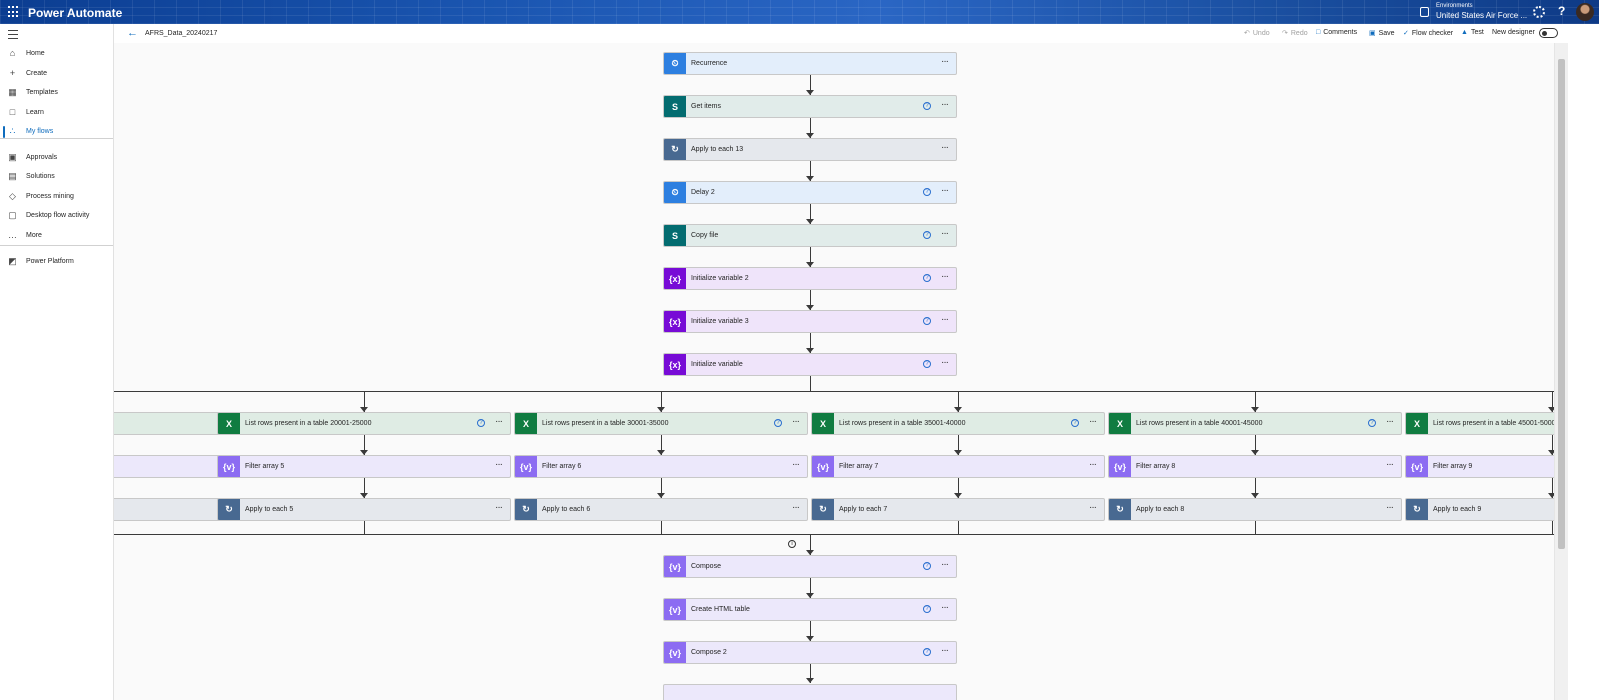 The height and width of the screenshot is (700, 1599). I want to click on branch-apply-to-each-2: ↻ Apply to each 6 ···, so click(661, 509).